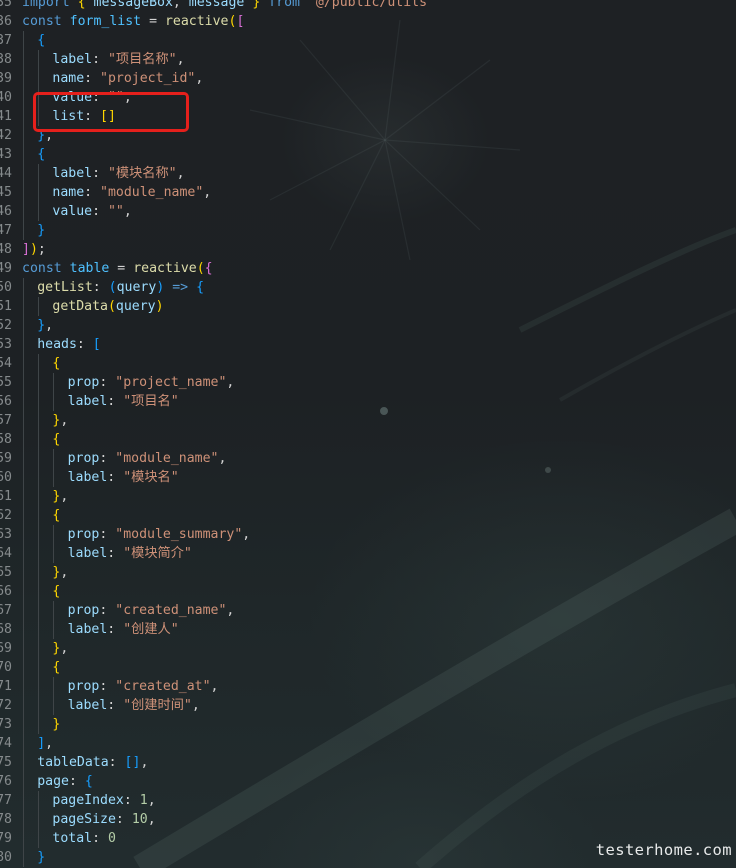 Image resolution: width=736 pixels, height=868 pixels. Describe the element at coordinates (65, 781) in the screenshot. I see `code-text: page: {` at that location.